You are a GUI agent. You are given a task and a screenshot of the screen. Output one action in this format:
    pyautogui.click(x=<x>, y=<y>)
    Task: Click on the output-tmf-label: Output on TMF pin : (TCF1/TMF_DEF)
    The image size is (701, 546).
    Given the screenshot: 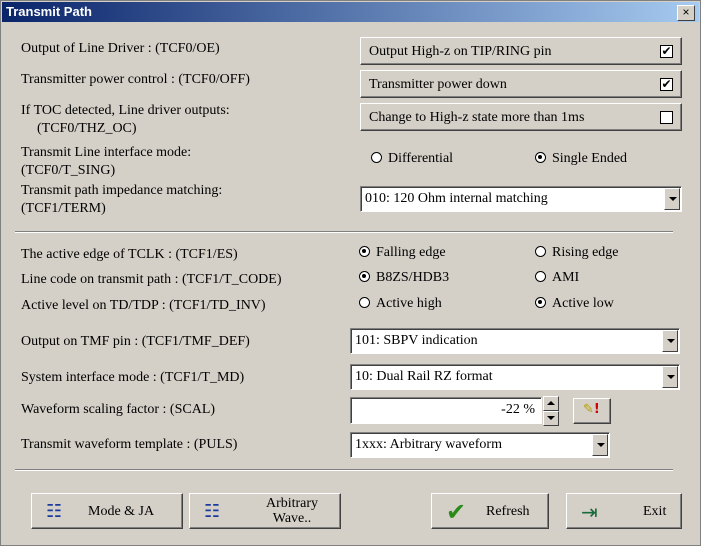 What is the action you would take?
    pyautogui.click(x=135, y=341)
    